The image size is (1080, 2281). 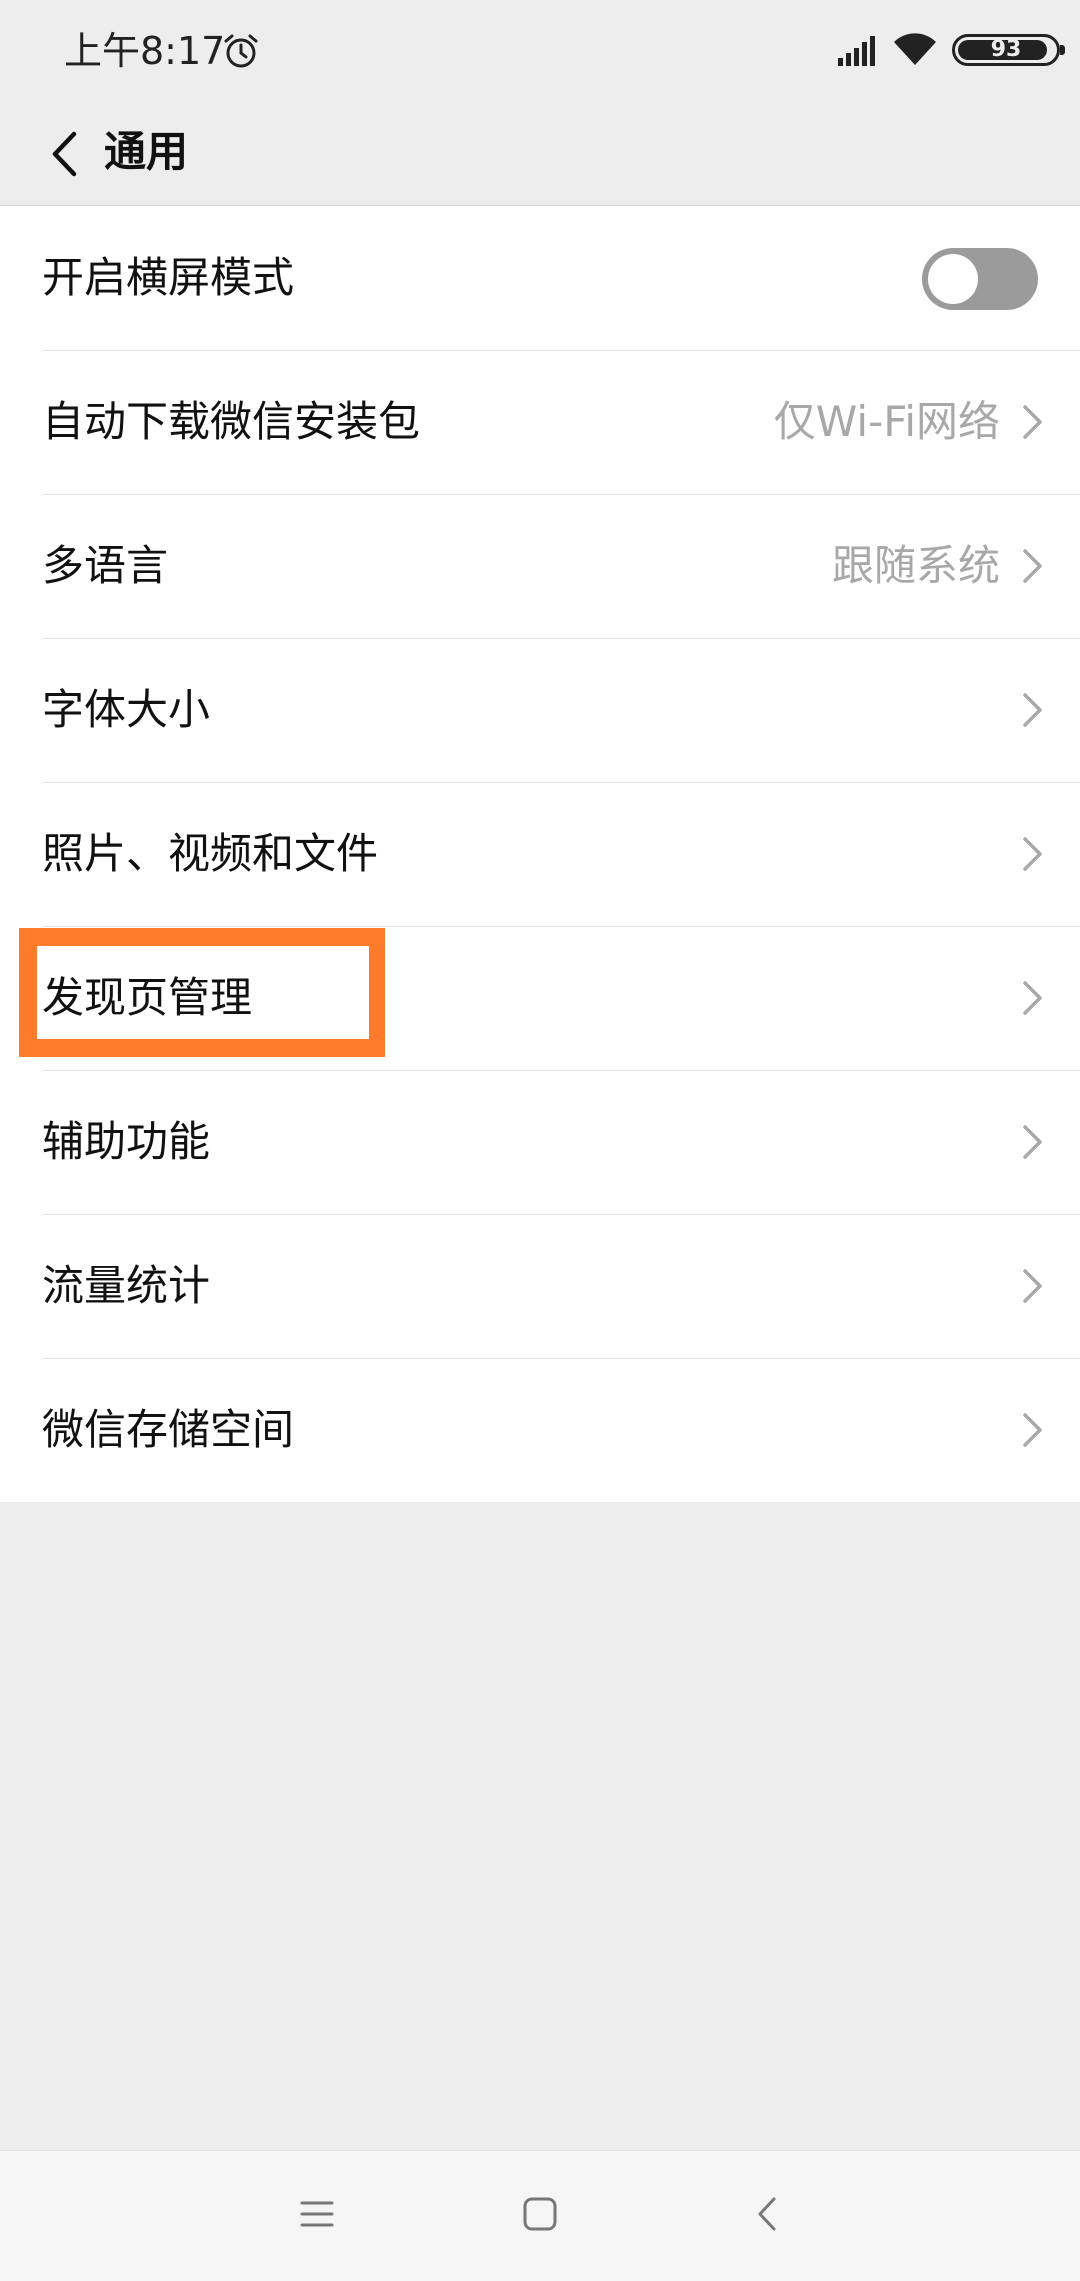 I want to click on system-back-button, so click(x=767, y=2214).